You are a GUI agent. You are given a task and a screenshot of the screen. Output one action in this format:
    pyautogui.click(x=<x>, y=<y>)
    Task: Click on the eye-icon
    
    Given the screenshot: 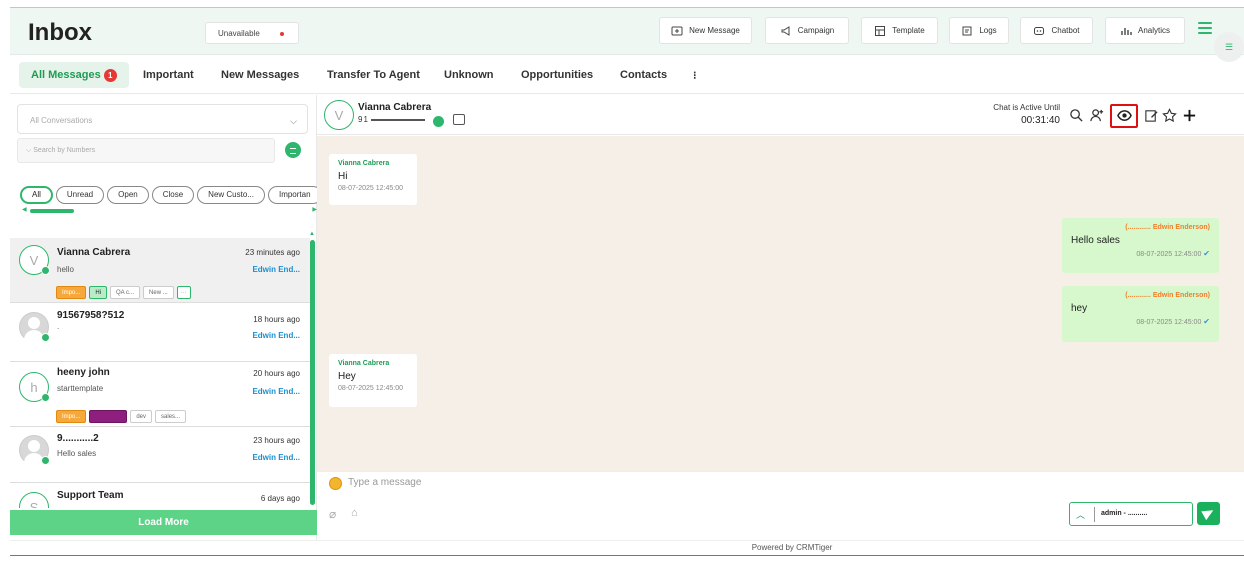 What is the action you would take?
    pyautogui.click(x=1124, y=115)
    